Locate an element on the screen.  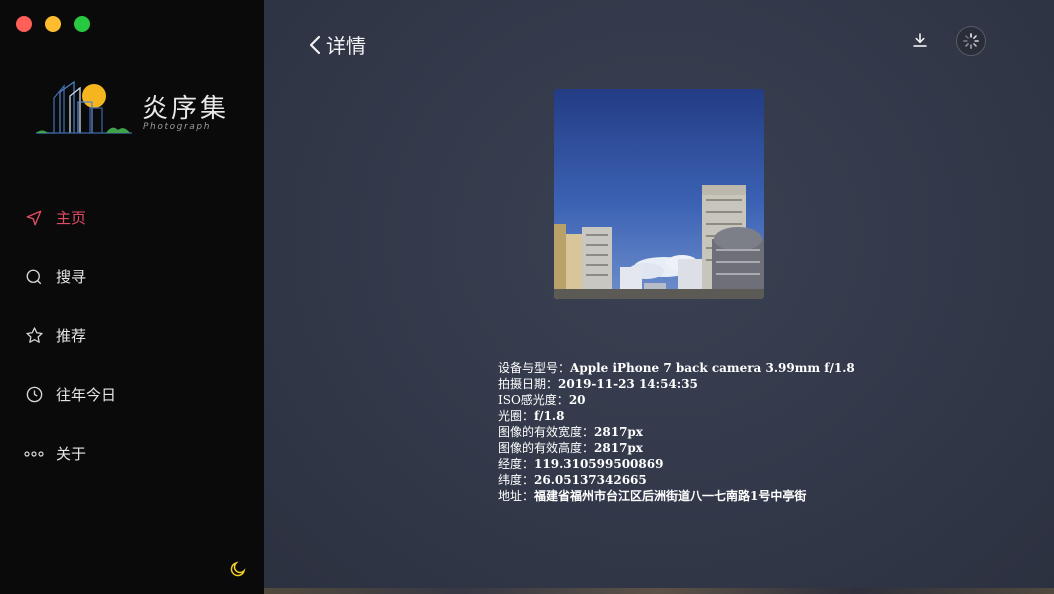
sidebar-item-recommend: 推荐 is located at coordinates (132, 335).